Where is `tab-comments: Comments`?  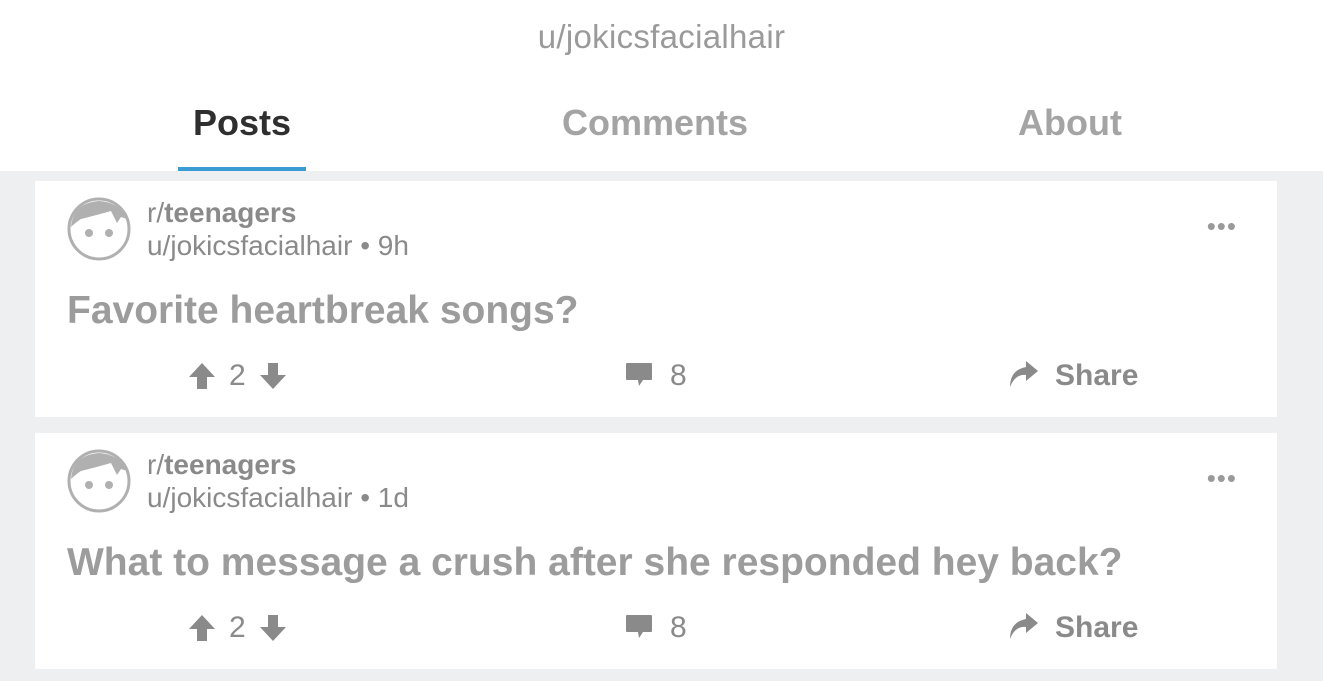 tab-comments: Comments is located at coordinates (655, 136).